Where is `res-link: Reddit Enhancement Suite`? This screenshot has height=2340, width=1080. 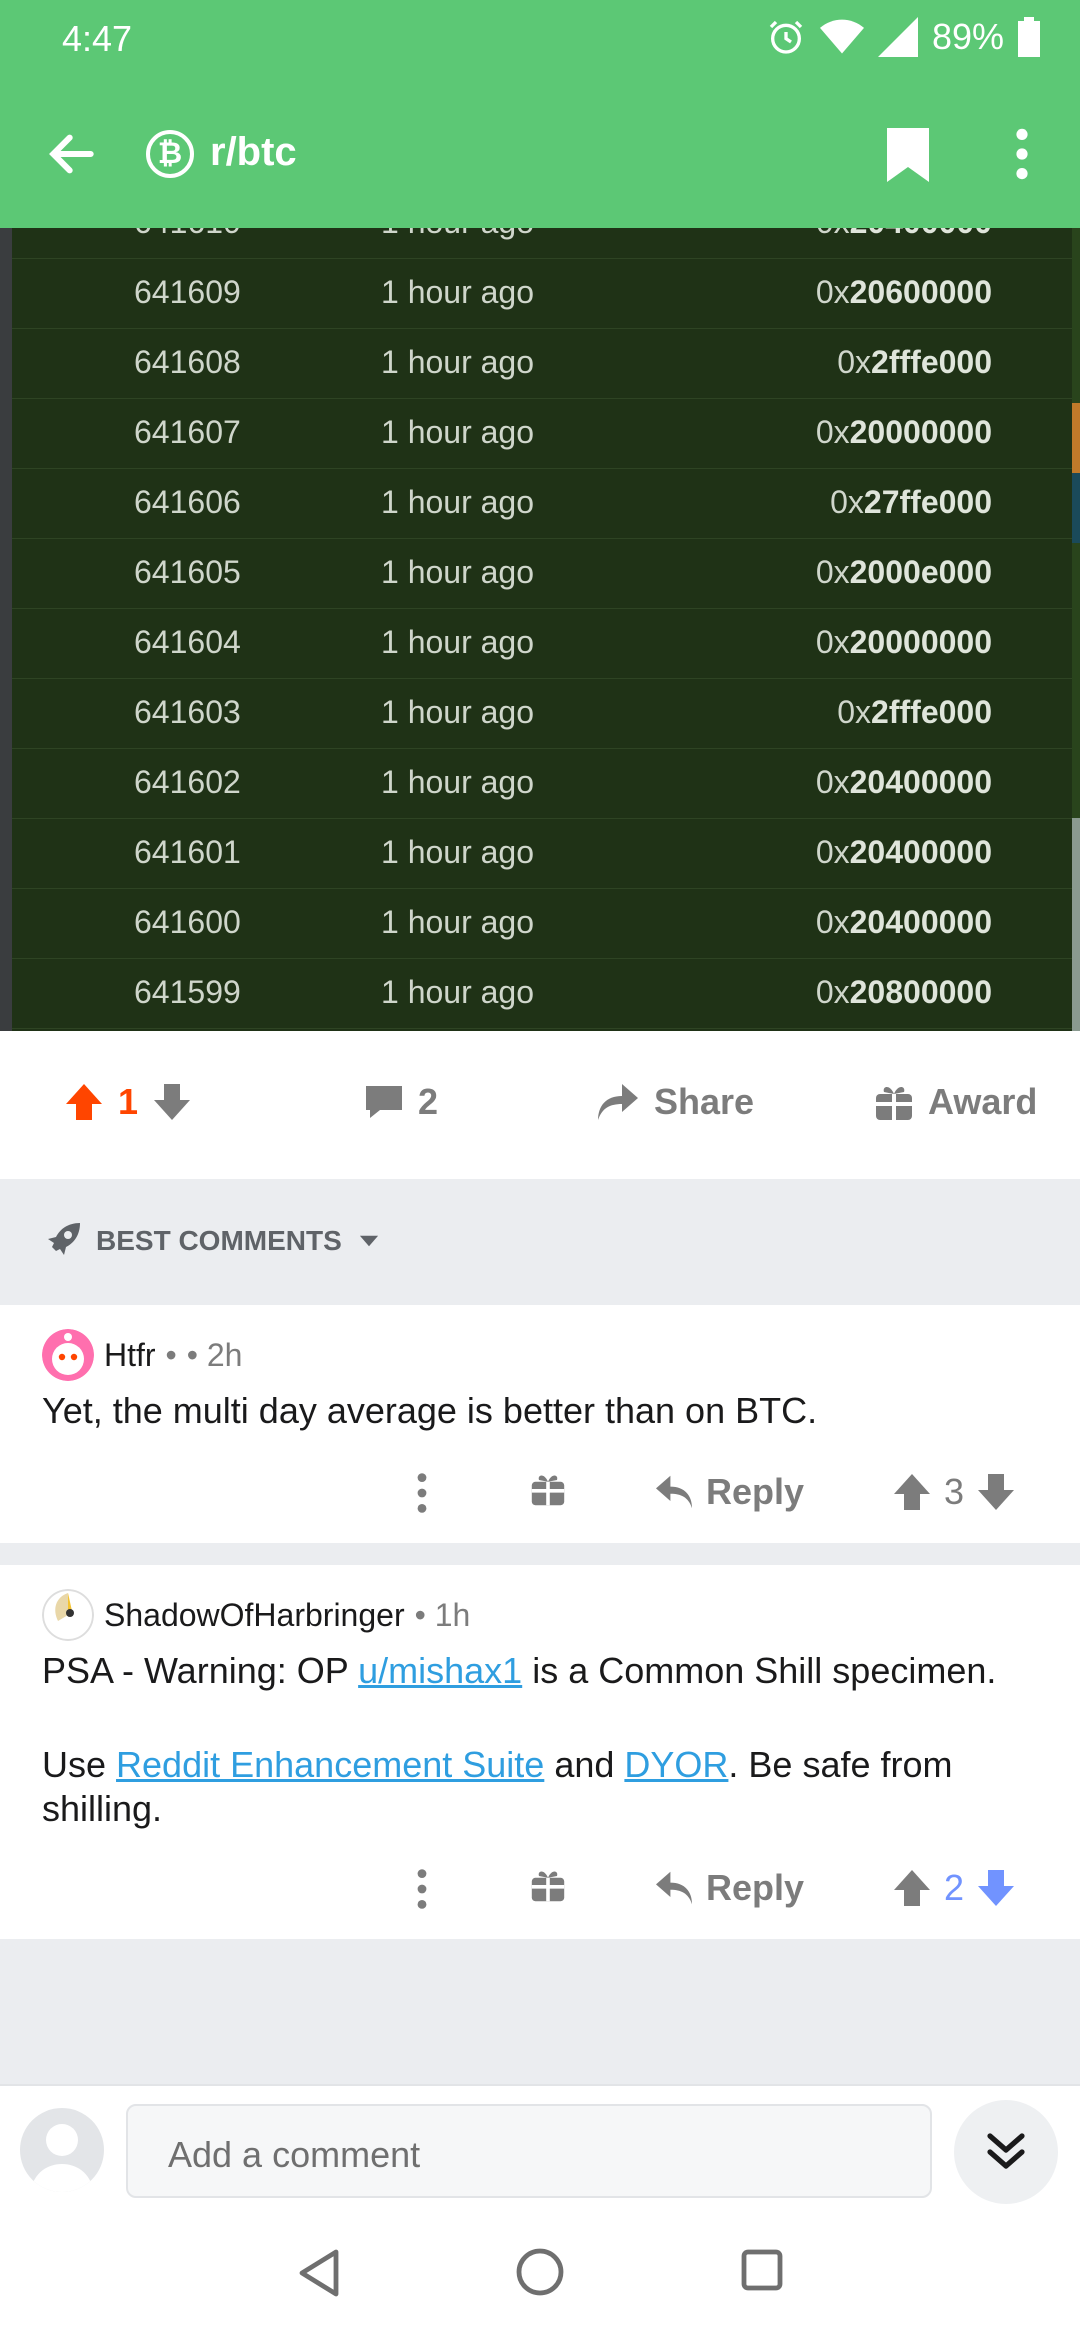 res-link: Reddit Enhancement Suite is located at coordinates (330, 1764).